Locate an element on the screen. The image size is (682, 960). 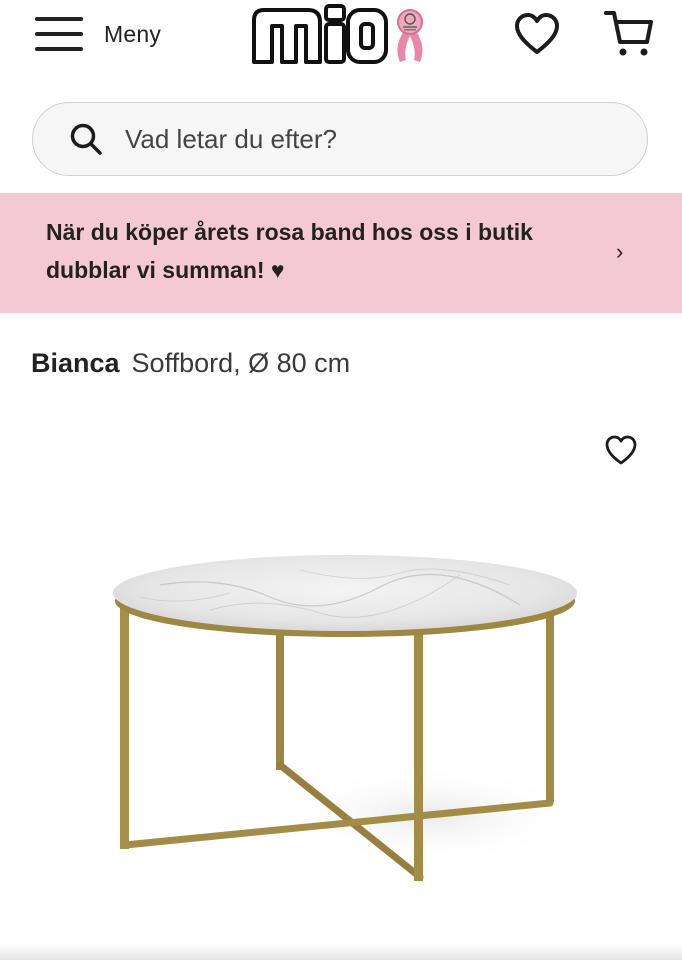
pink-ribbon-icon is located at coordinates (410, 35).